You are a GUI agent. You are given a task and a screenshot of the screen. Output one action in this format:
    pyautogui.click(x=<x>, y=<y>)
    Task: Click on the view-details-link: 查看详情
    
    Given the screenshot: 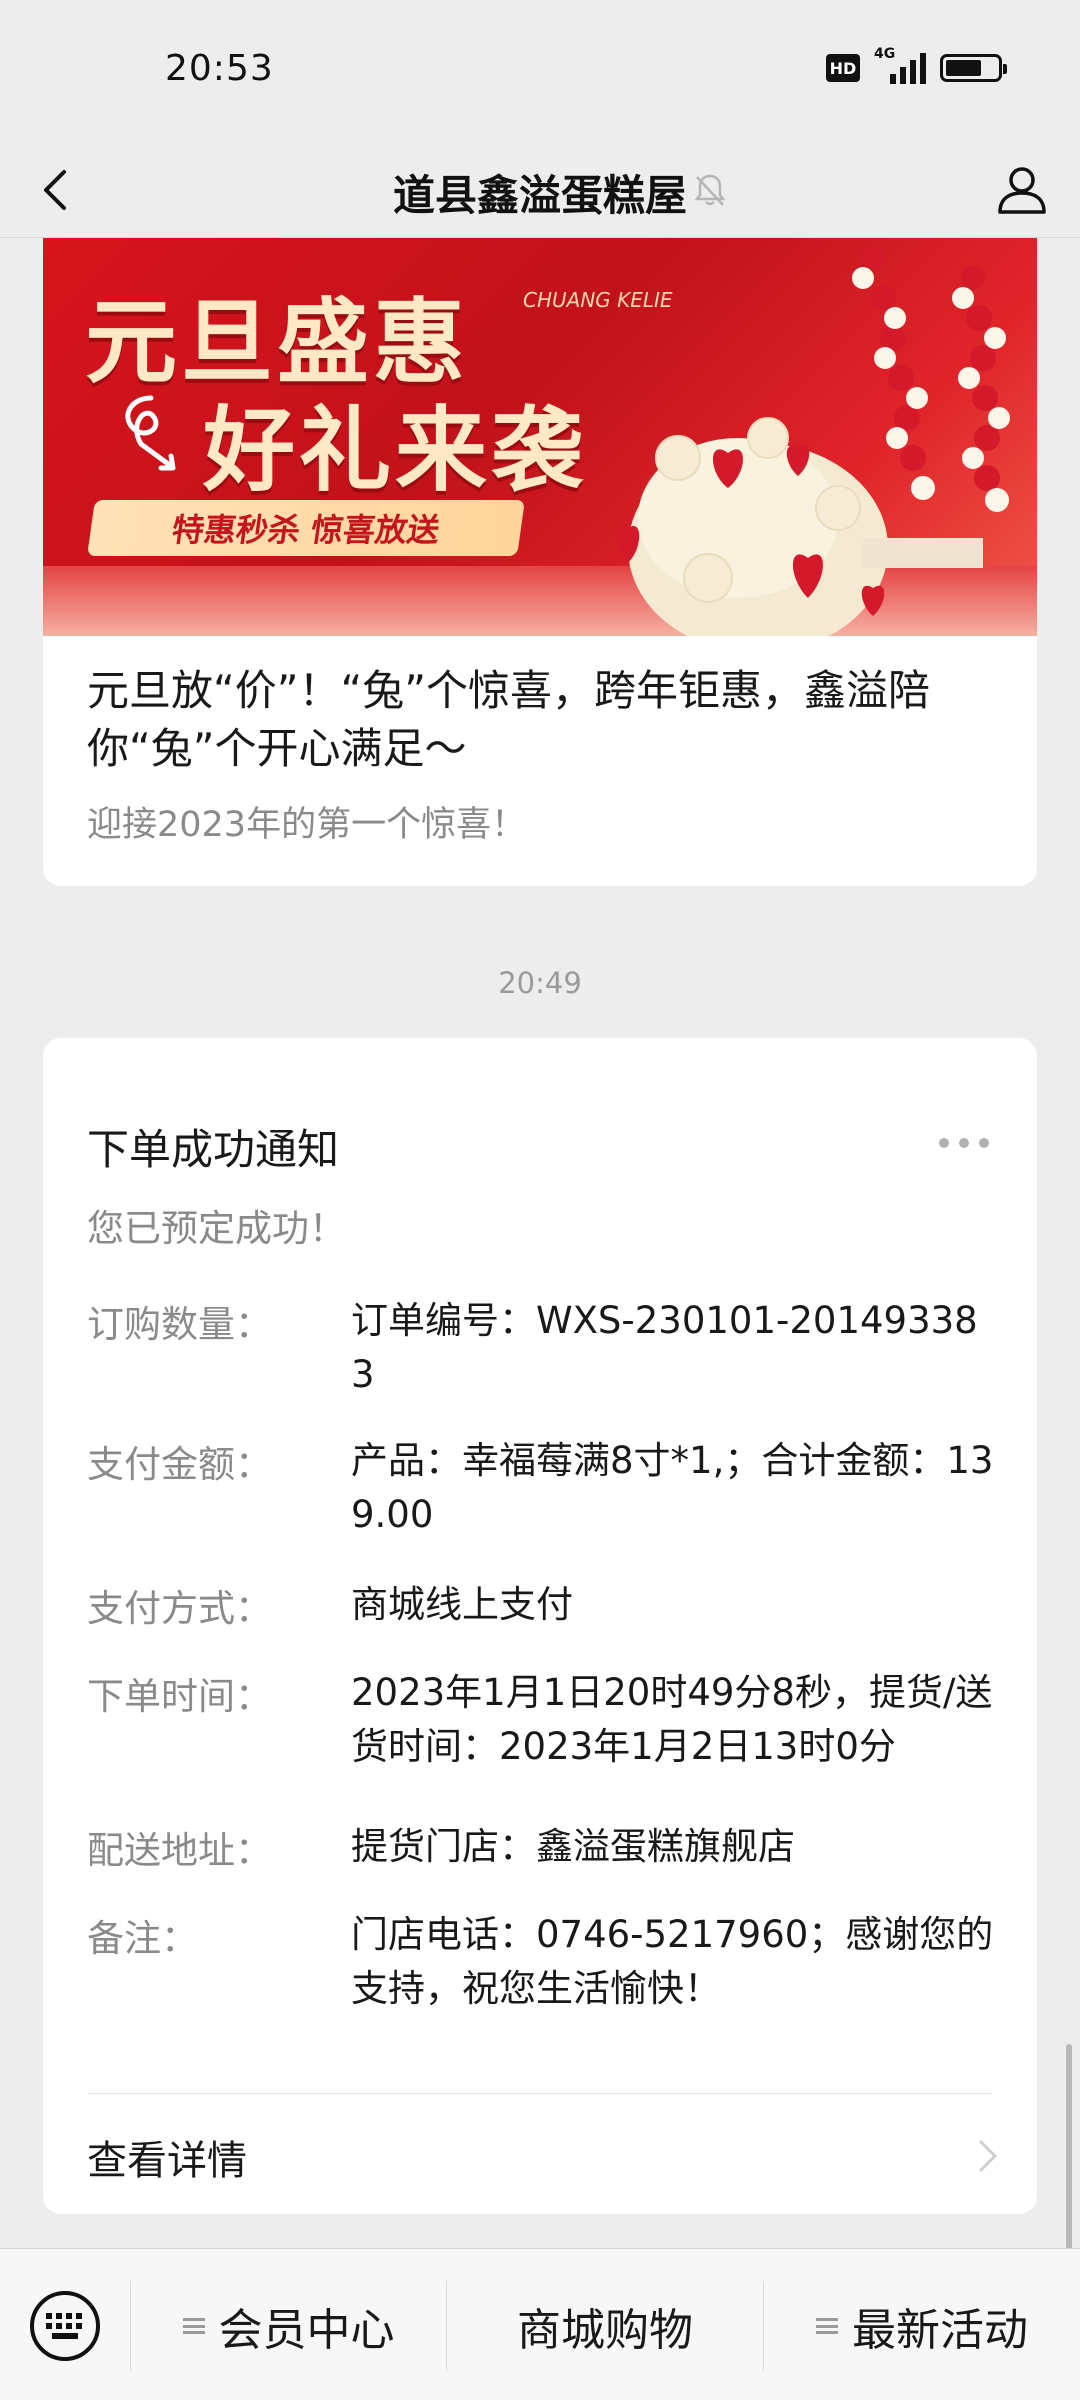 What is the action you would take?
    pyautogui.click(x=167, y=2157)
    